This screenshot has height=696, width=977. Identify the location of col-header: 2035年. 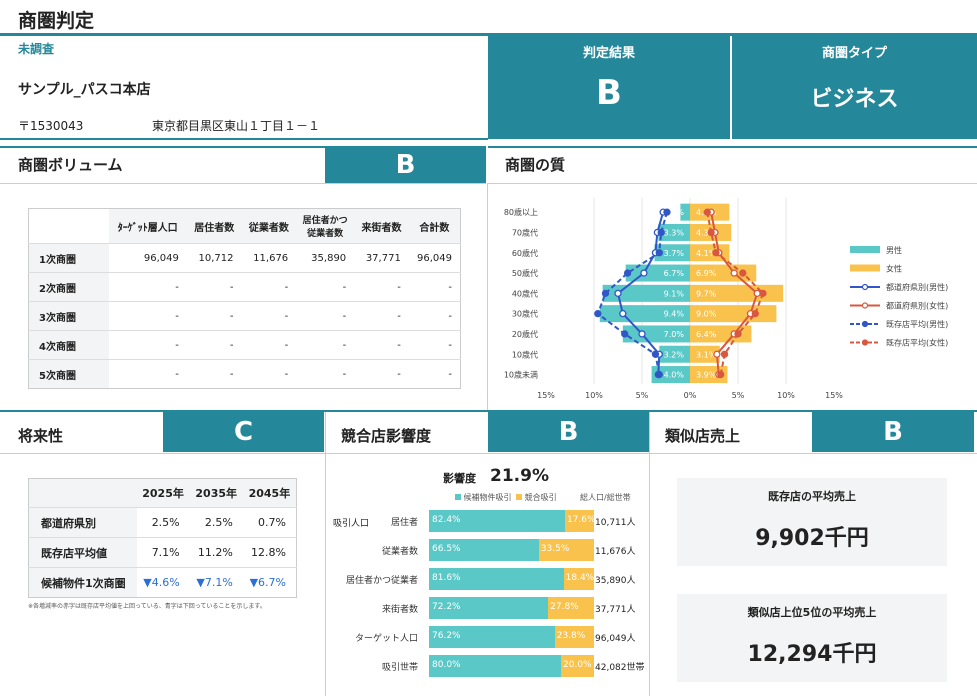
(216, 493).